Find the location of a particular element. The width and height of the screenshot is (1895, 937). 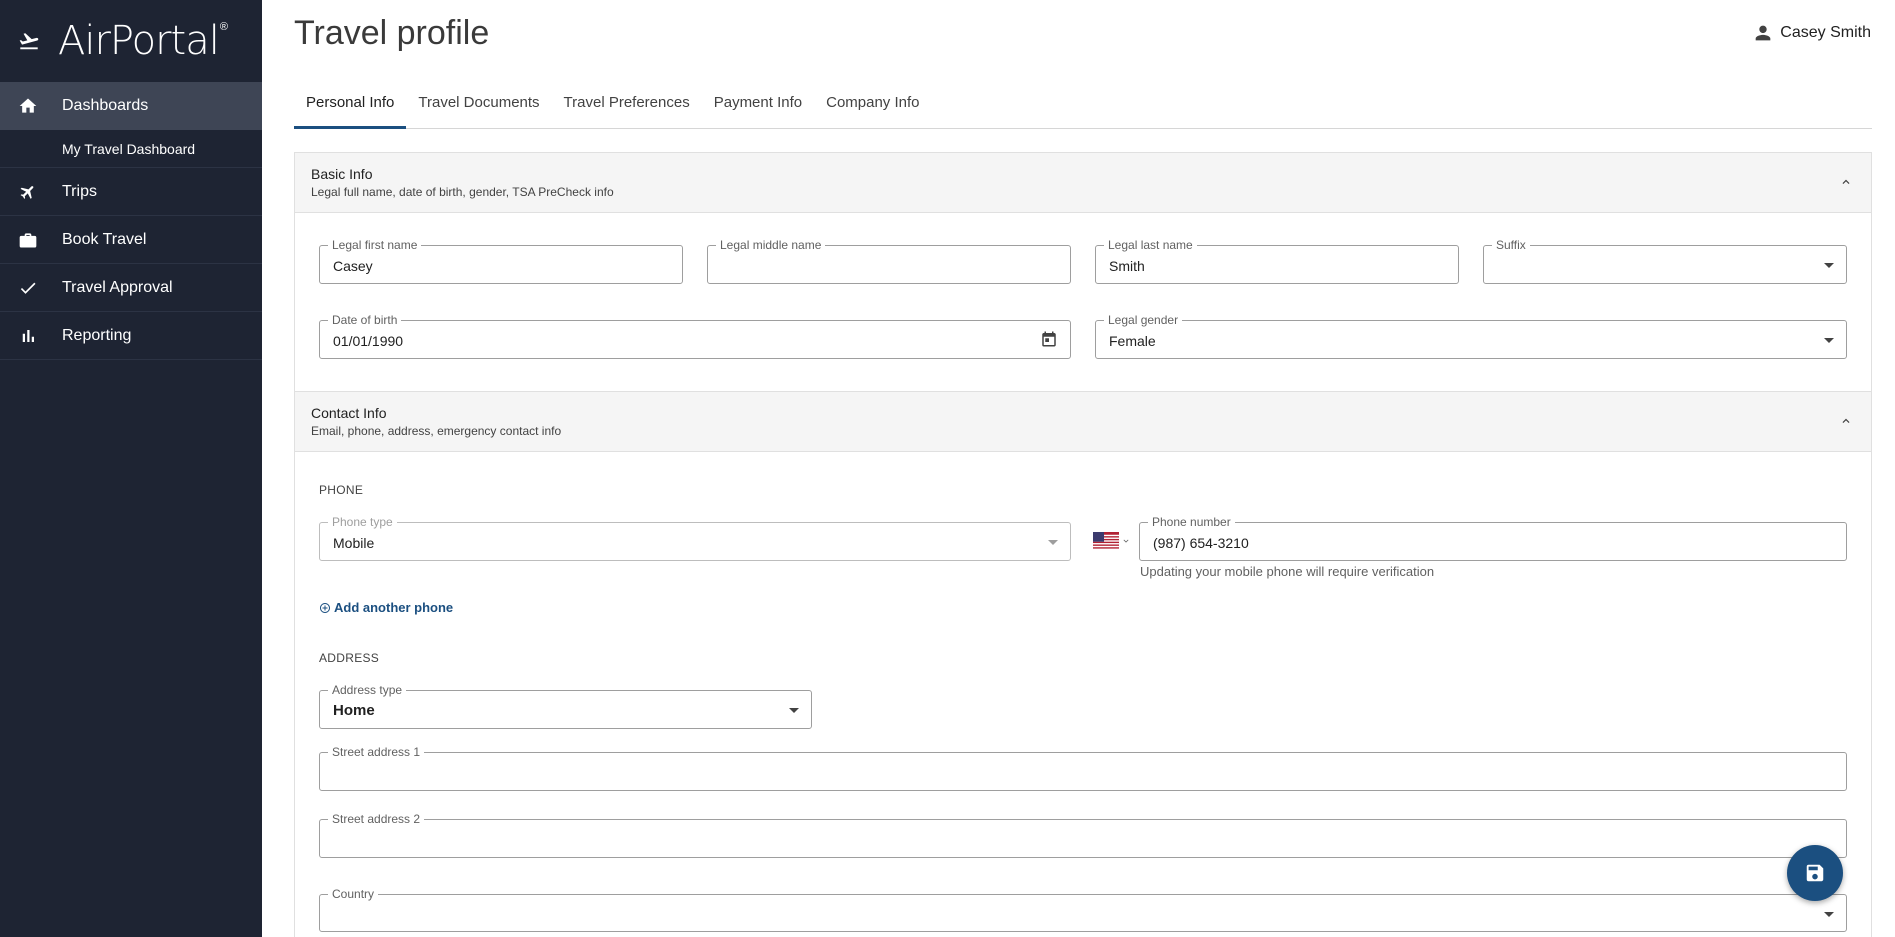

brand-name: AirPortal is located at coordinates (139, 41).